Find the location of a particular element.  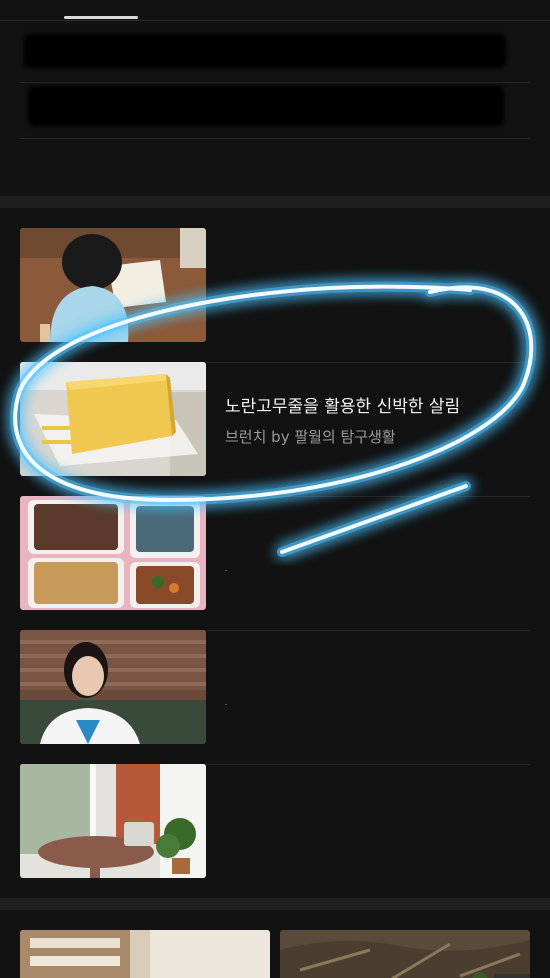

active-tab-indicator is located at coordinates (101, 17).